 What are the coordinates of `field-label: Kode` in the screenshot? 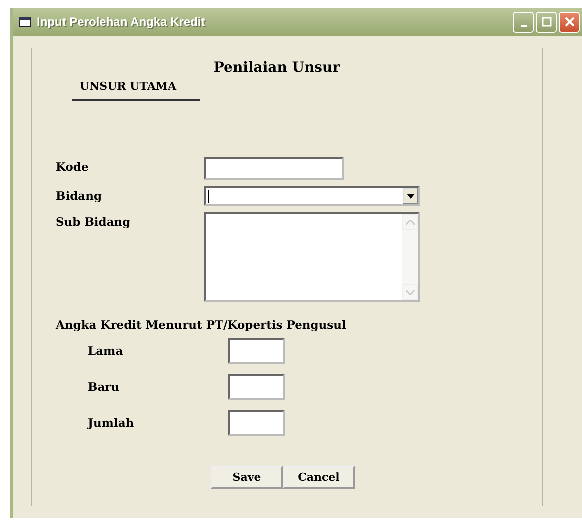 It's located at (72, 166).